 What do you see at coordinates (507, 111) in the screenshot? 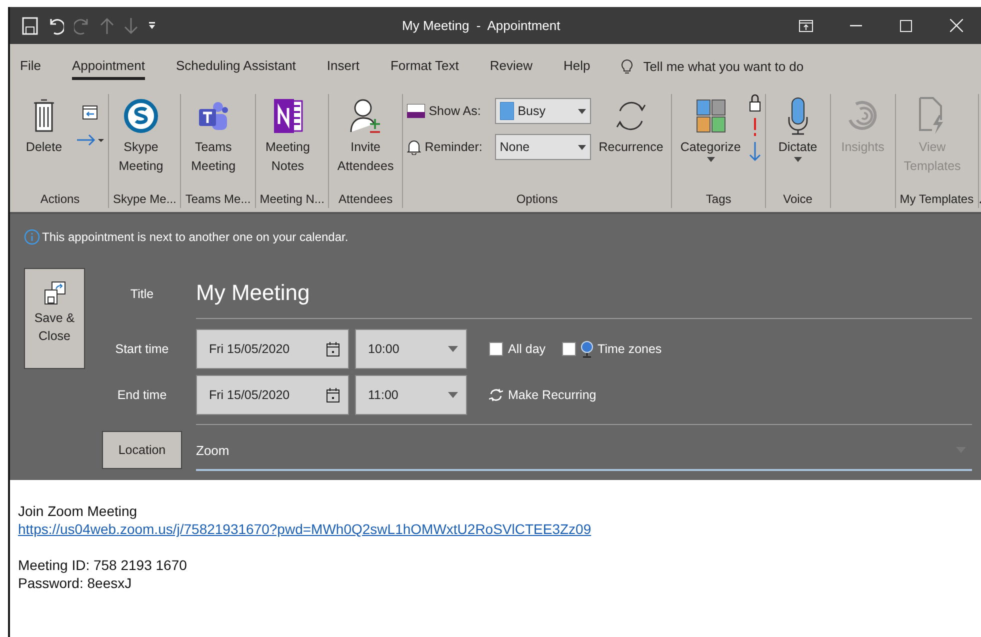
I see `busy-swatch-icon` at bounding box center [507, 111].